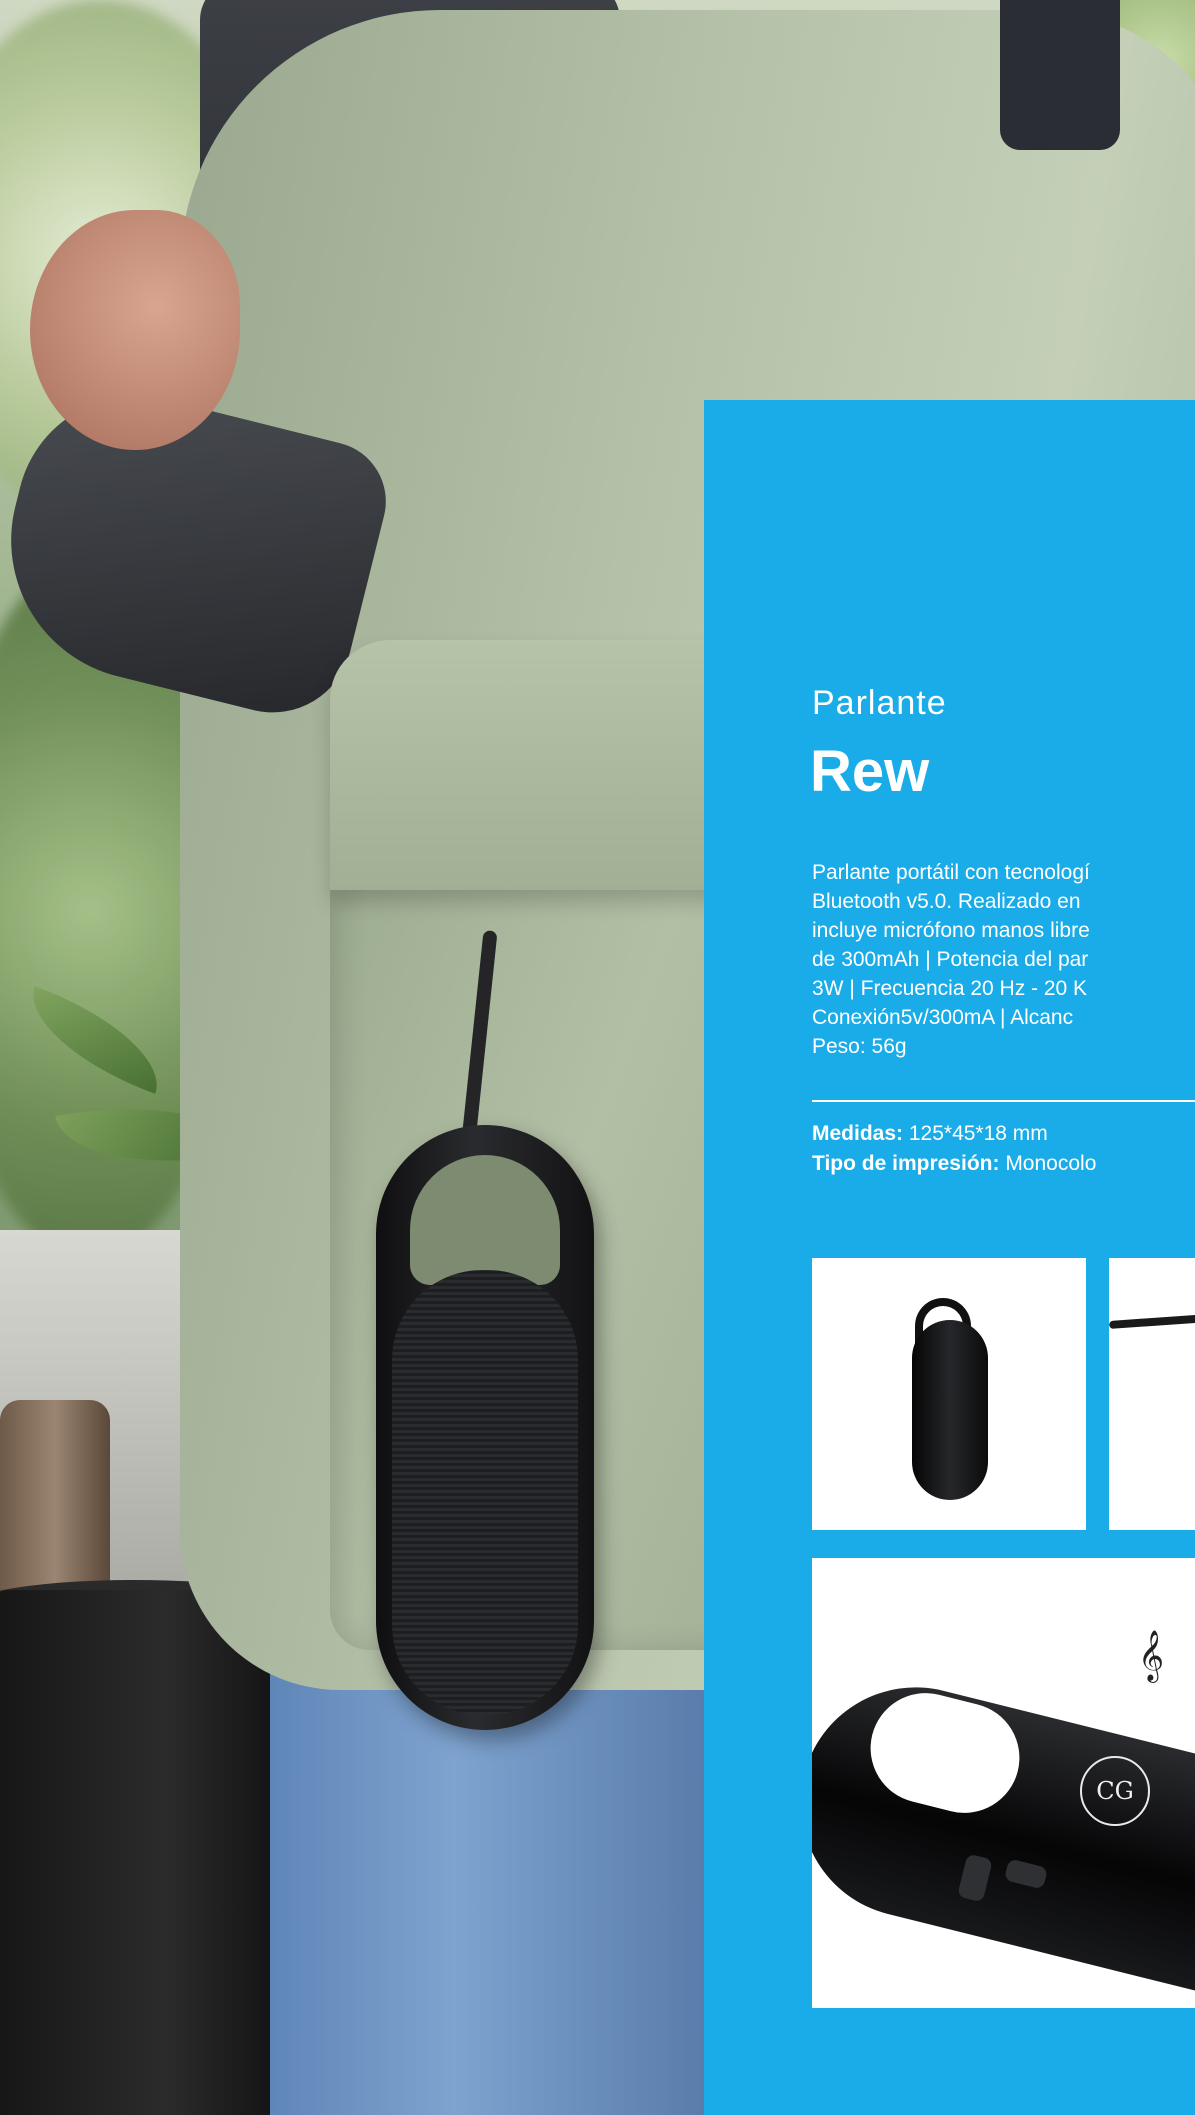 The height and width of the screenshot is (2115, 1195). What do you see at coordinates (135, 330) in the screenshot?
I see `hand` at bounding box center [135, 330].